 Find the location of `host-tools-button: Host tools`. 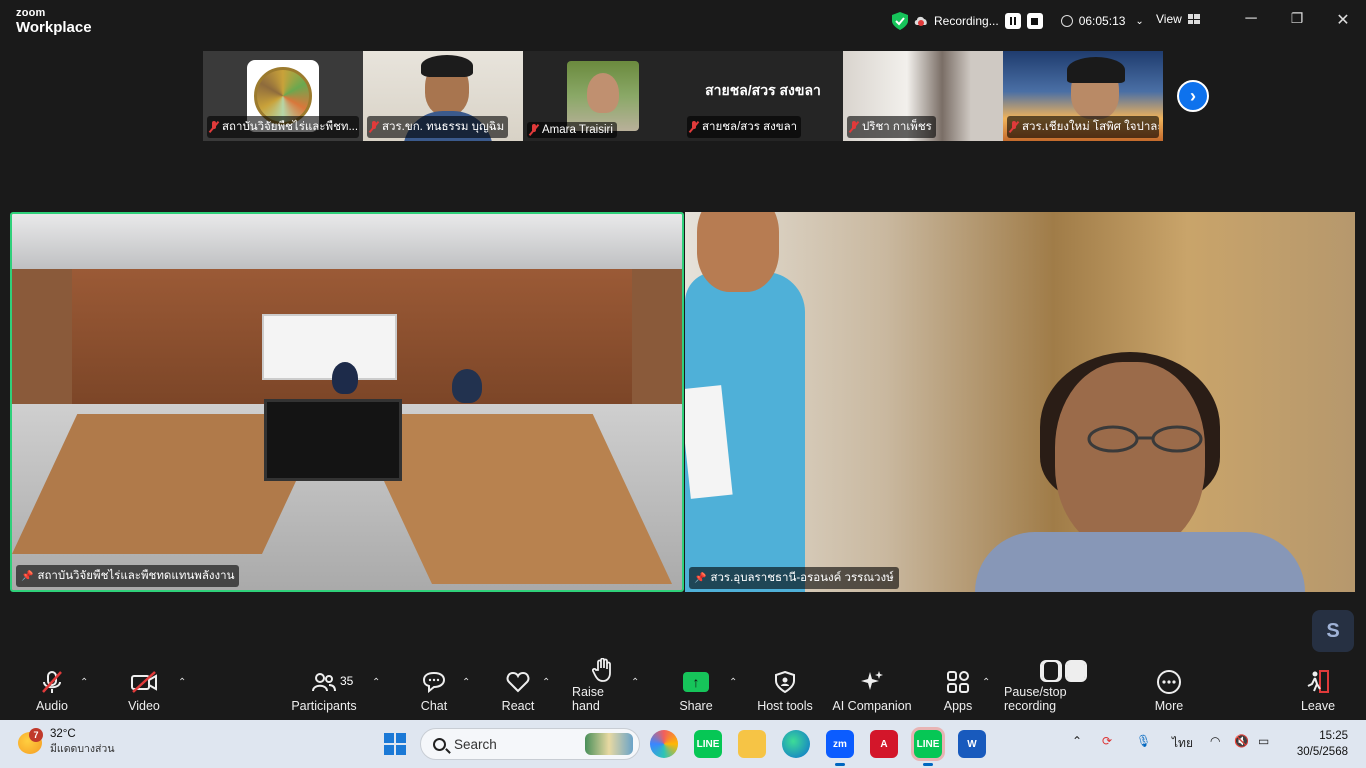

host-tools-button: Host tools is located at coordinates (785, 690).